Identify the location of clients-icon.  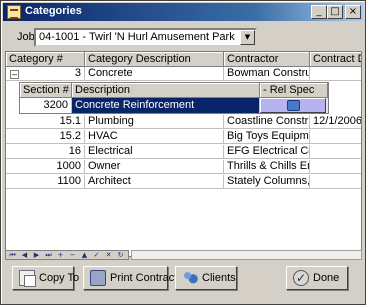
(190, 278).